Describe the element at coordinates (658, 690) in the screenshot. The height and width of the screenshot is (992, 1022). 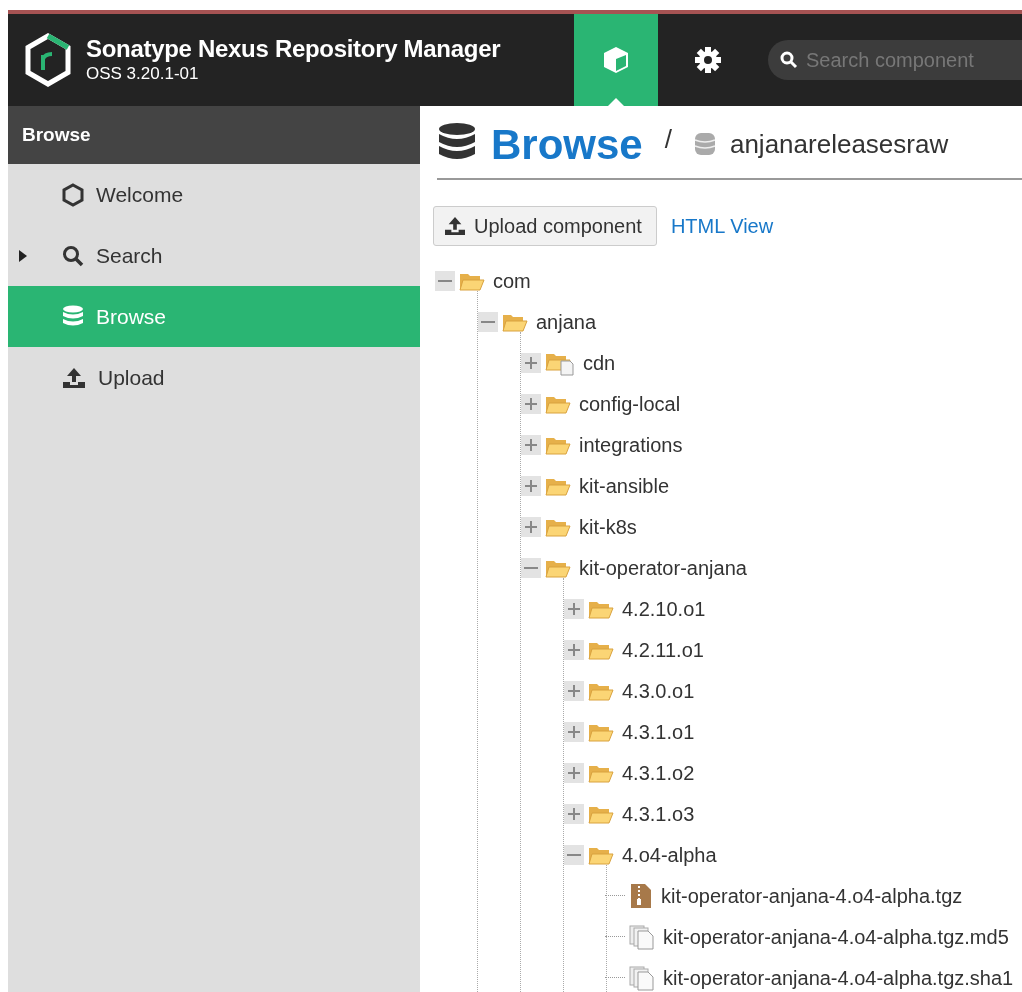
I see `tree-node-label: 4.3.0.o1` at that location.